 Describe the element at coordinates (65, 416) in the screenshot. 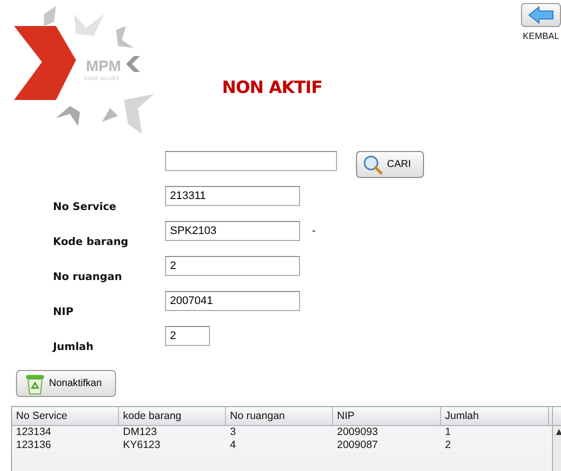

I see `column-header: No Service` at that location.